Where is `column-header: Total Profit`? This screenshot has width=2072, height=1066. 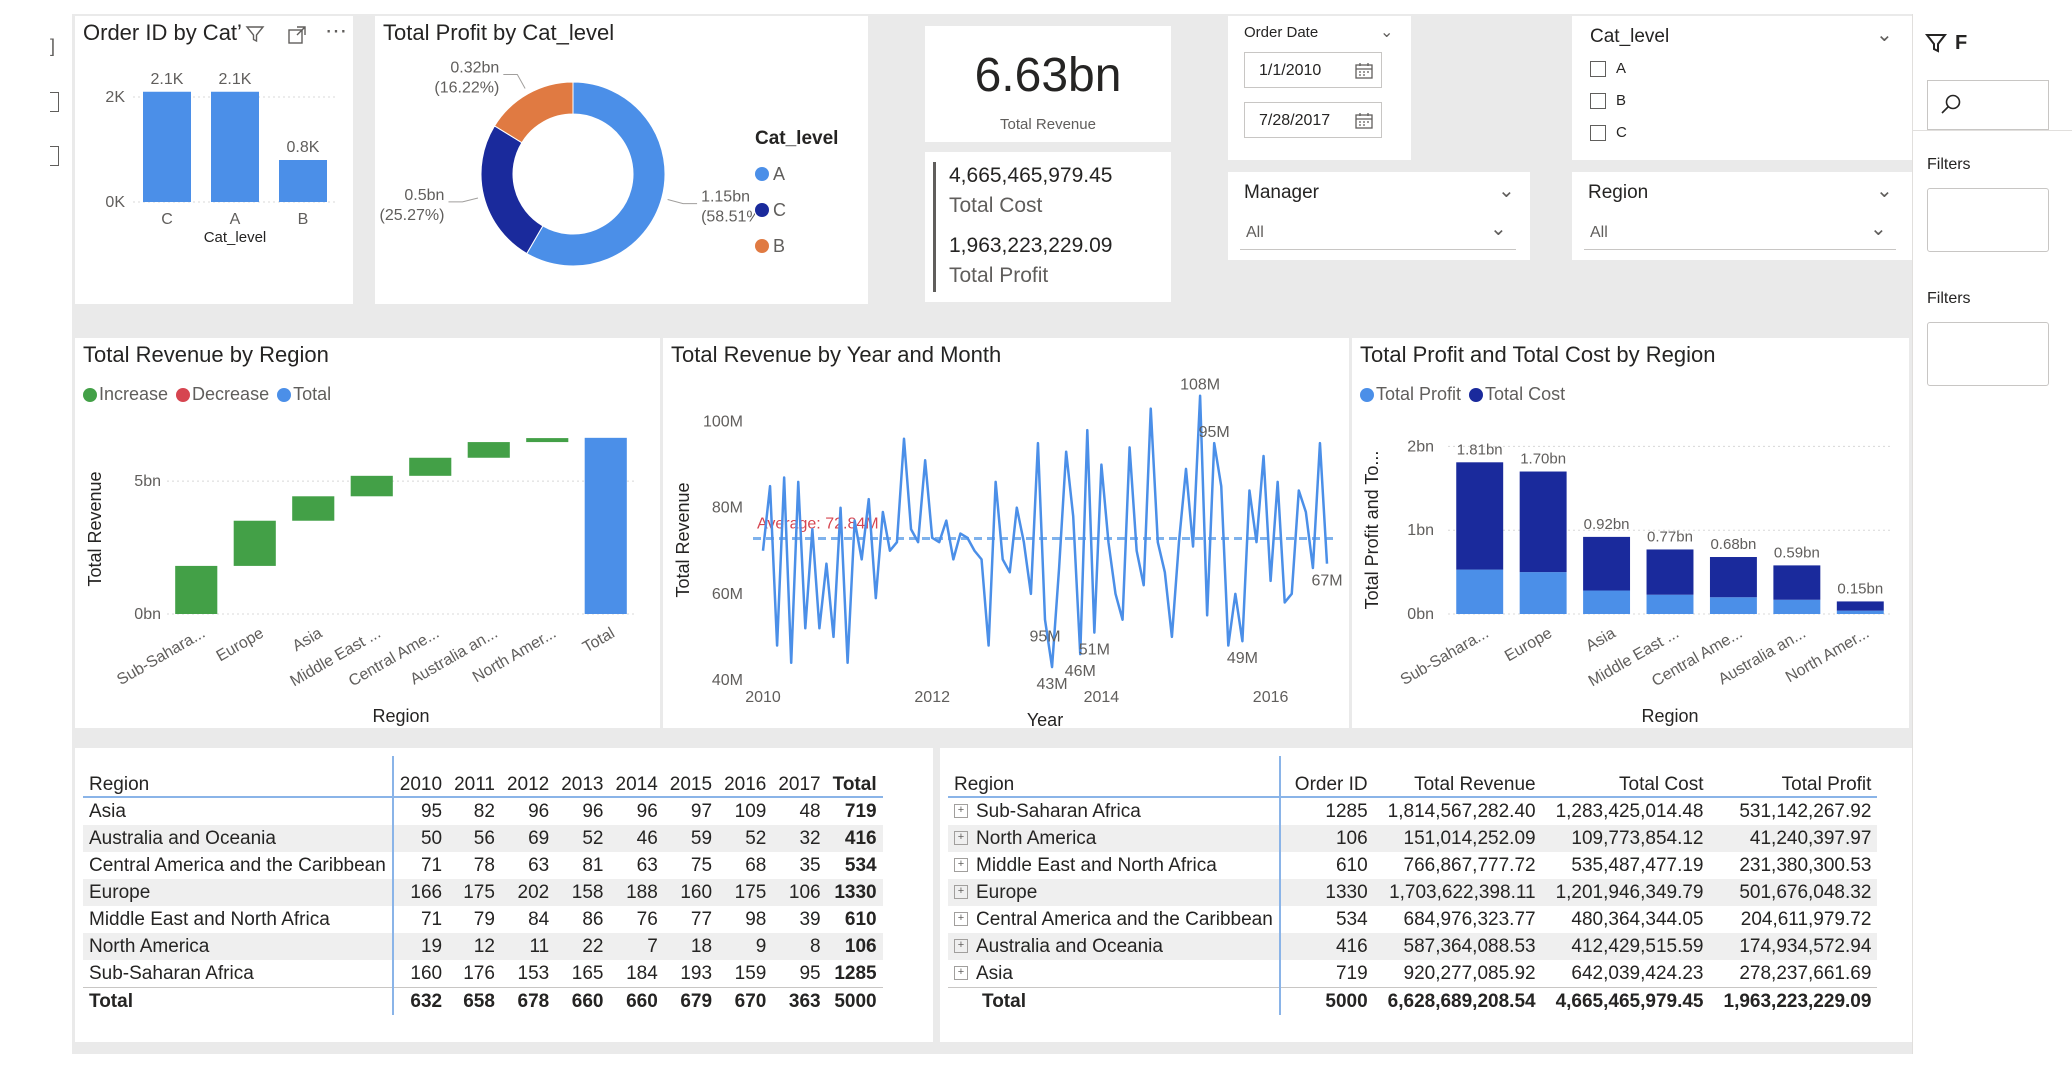
column-header: Total Profit is located at coordinates (1793, 777).